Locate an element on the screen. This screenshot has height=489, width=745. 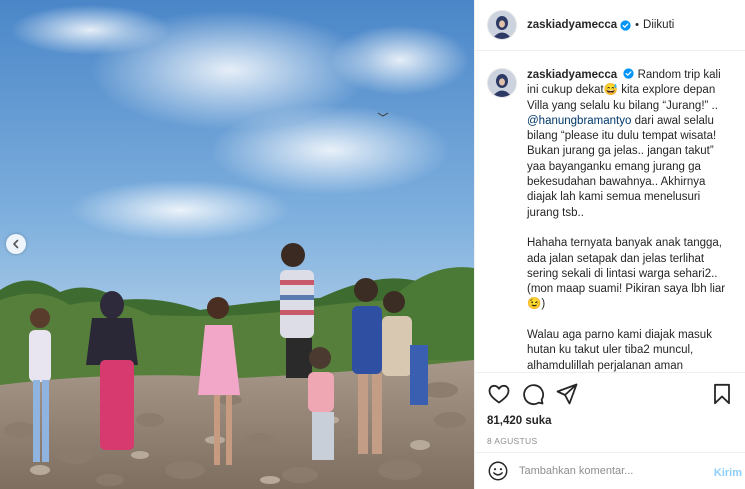
avatar is located at coordinates (502, 25).